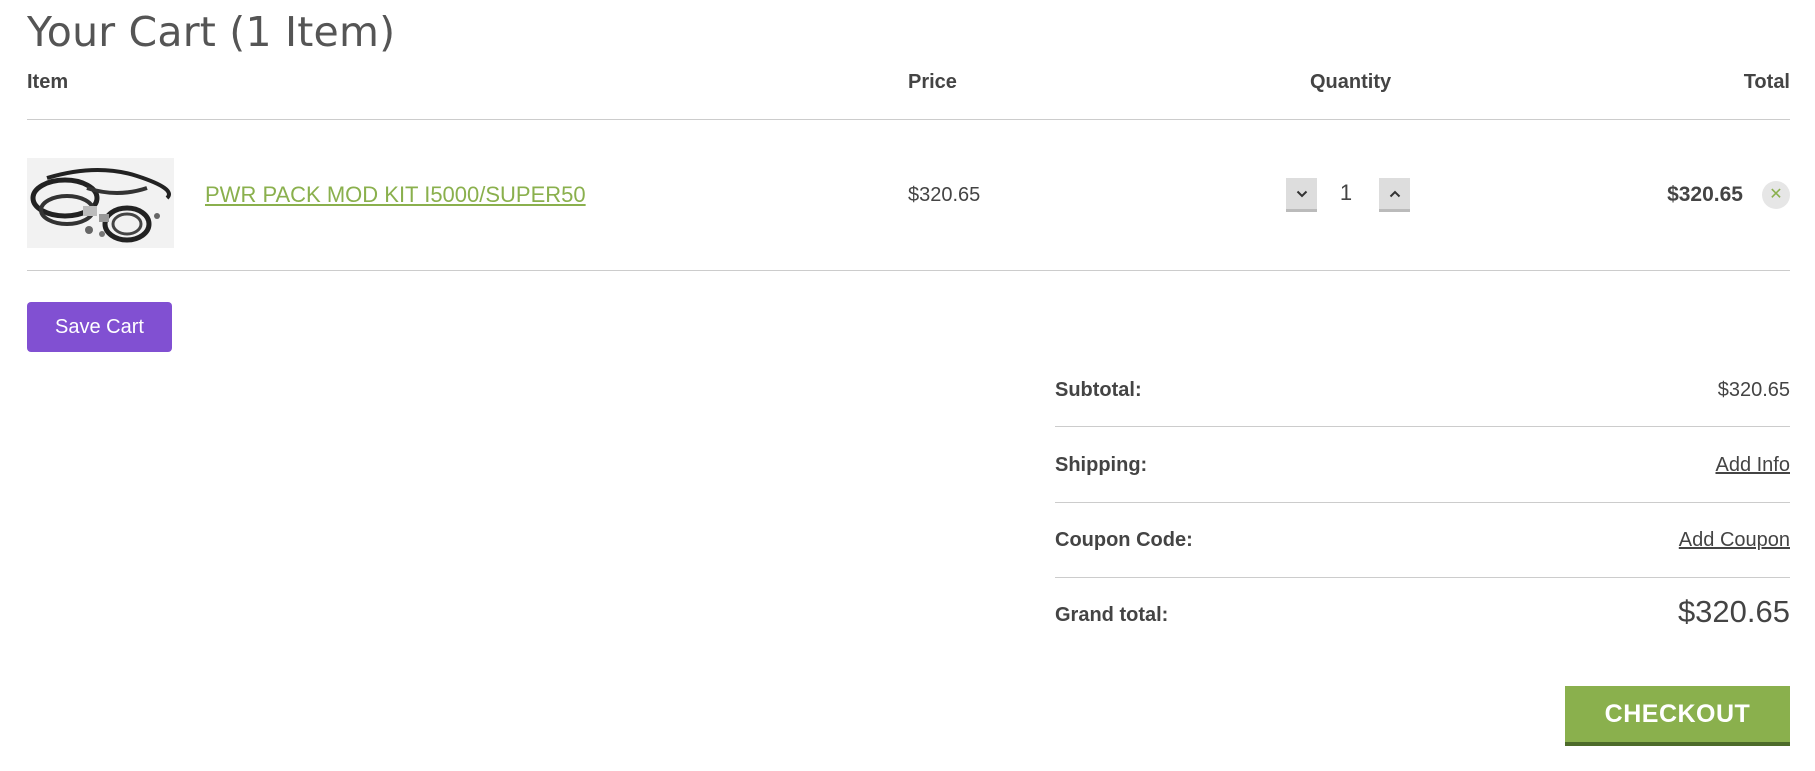  I want to click on shipping-label: Shipping:, so click(1101, 465).